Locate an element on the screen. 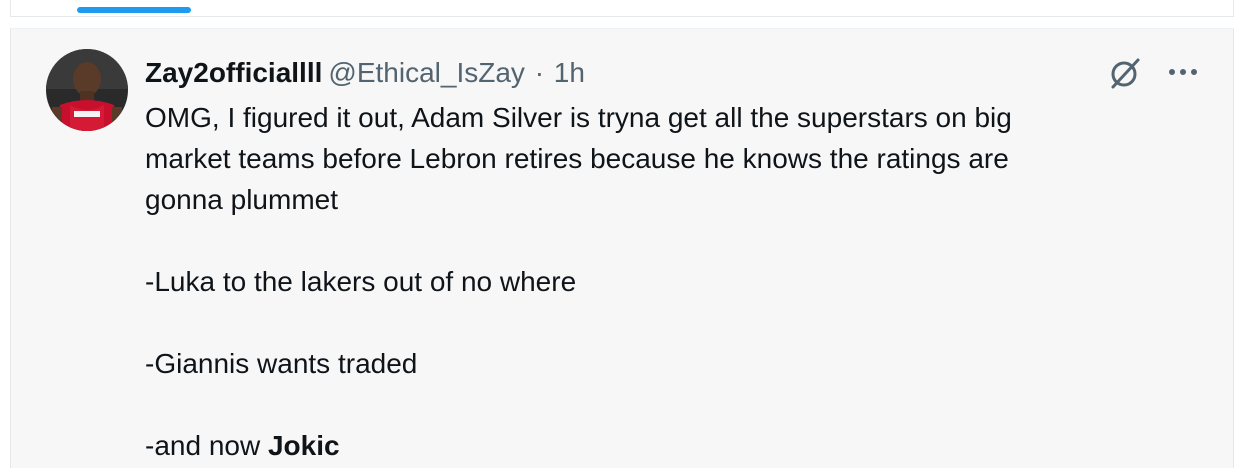 This screenshot has width=1242, height=468. display-name: Zay2officiallll is located at coordinates (233, 72).